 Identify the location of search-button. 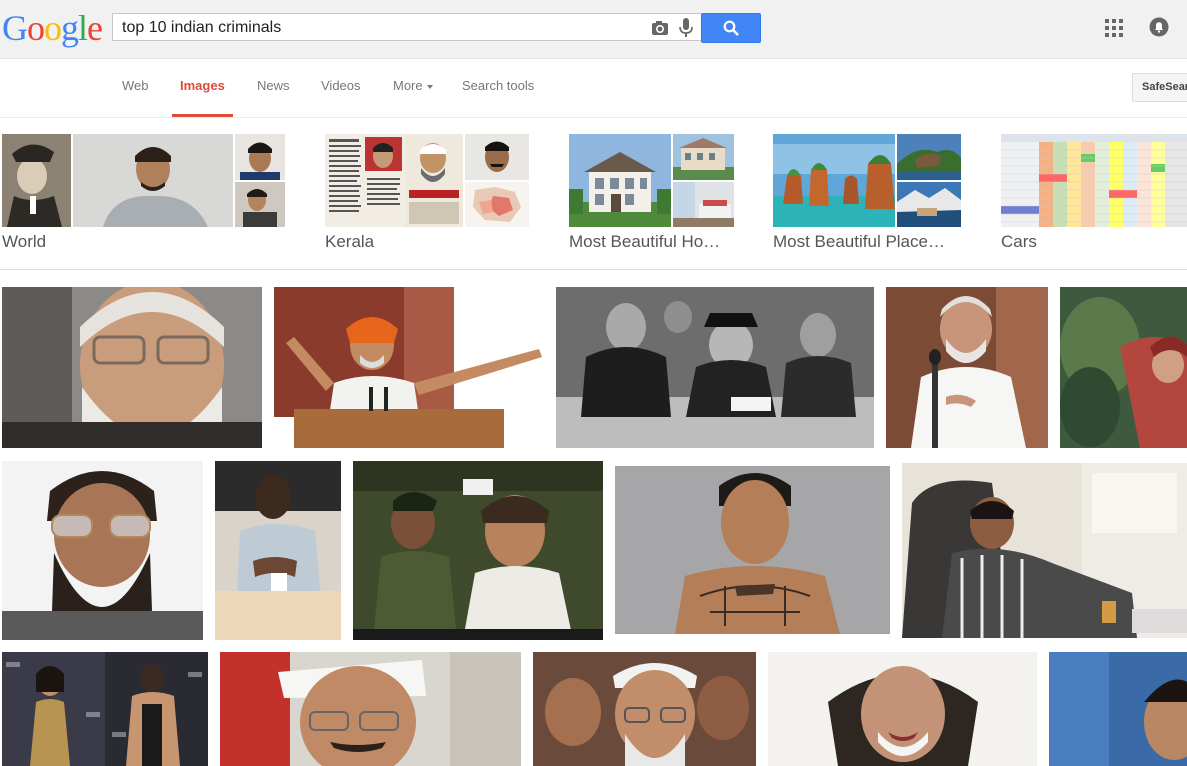
(731, 28).